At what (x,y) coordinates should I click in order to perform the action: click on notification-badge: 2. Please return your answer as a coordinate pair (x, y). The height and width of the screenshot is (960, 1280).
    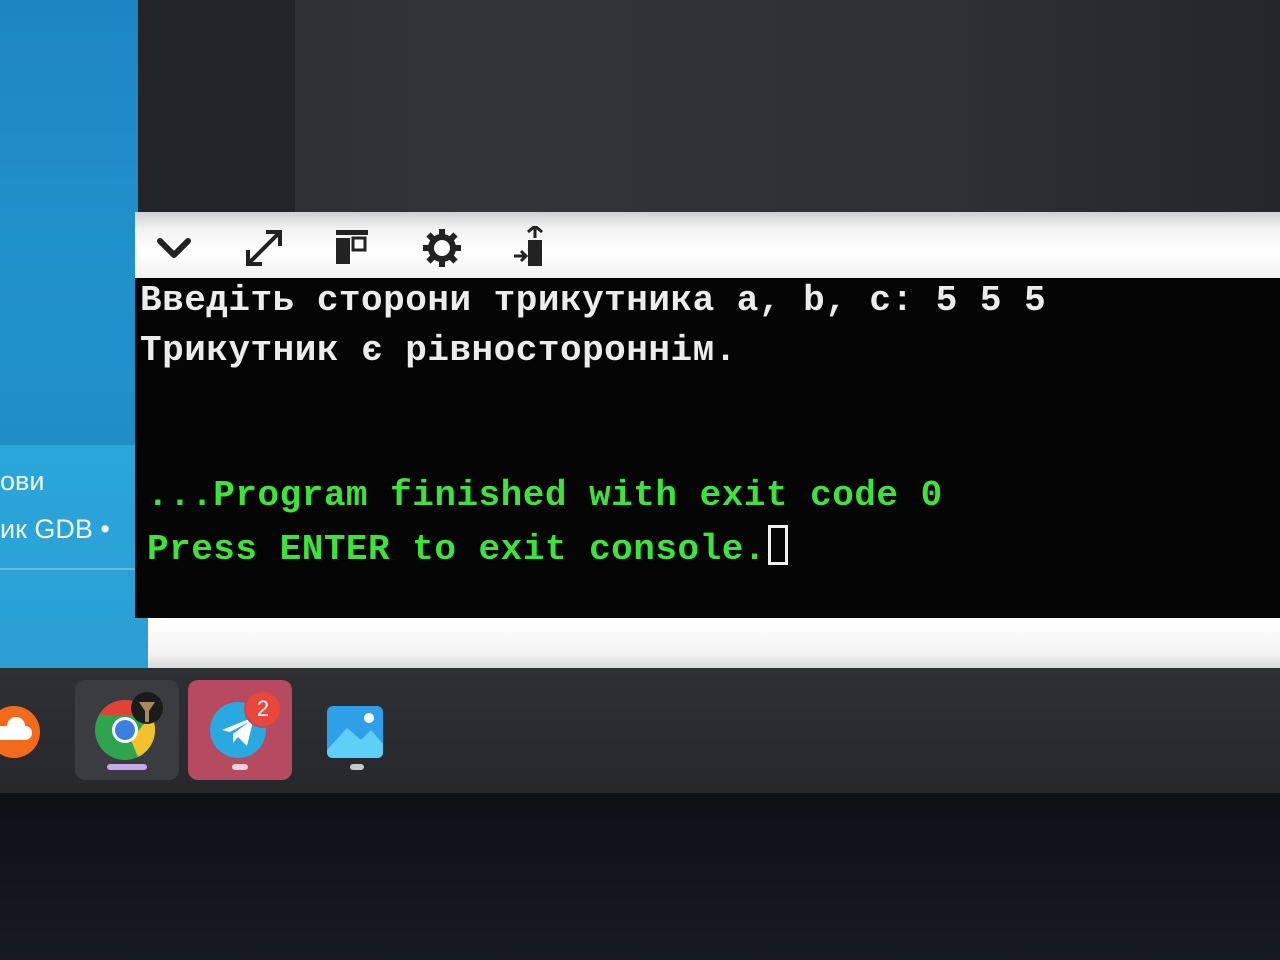
    Looking at the image, I should click on (263, 709).